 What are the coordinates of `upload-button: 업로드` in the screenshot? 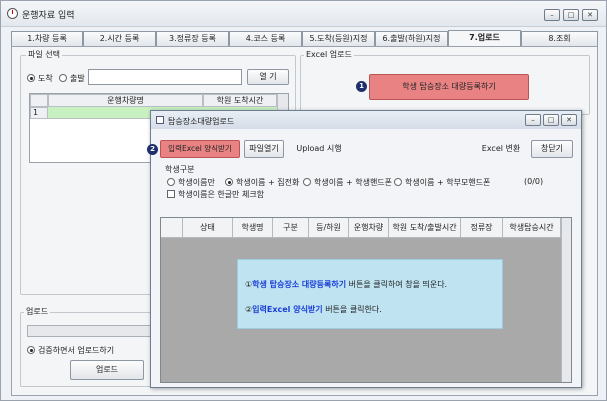 It's located at (107, 370).